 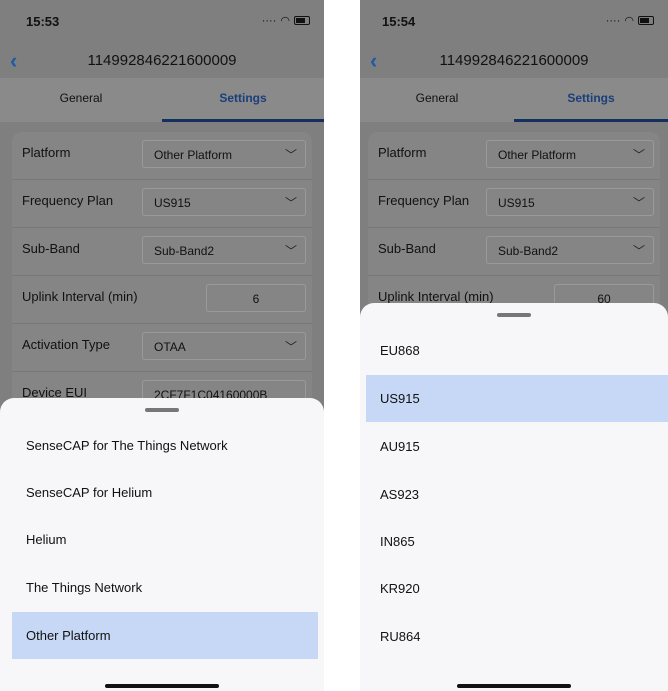 I want to click on picker-option: KR920, so click(x=517, y=588).